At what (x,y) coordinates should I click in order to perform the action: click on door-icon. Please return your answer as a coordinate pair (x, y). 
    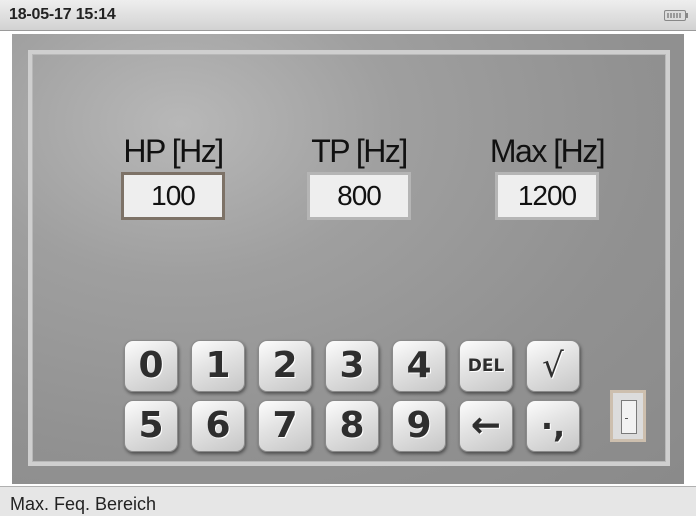
    Looking at the image, I should click on (629, 417).